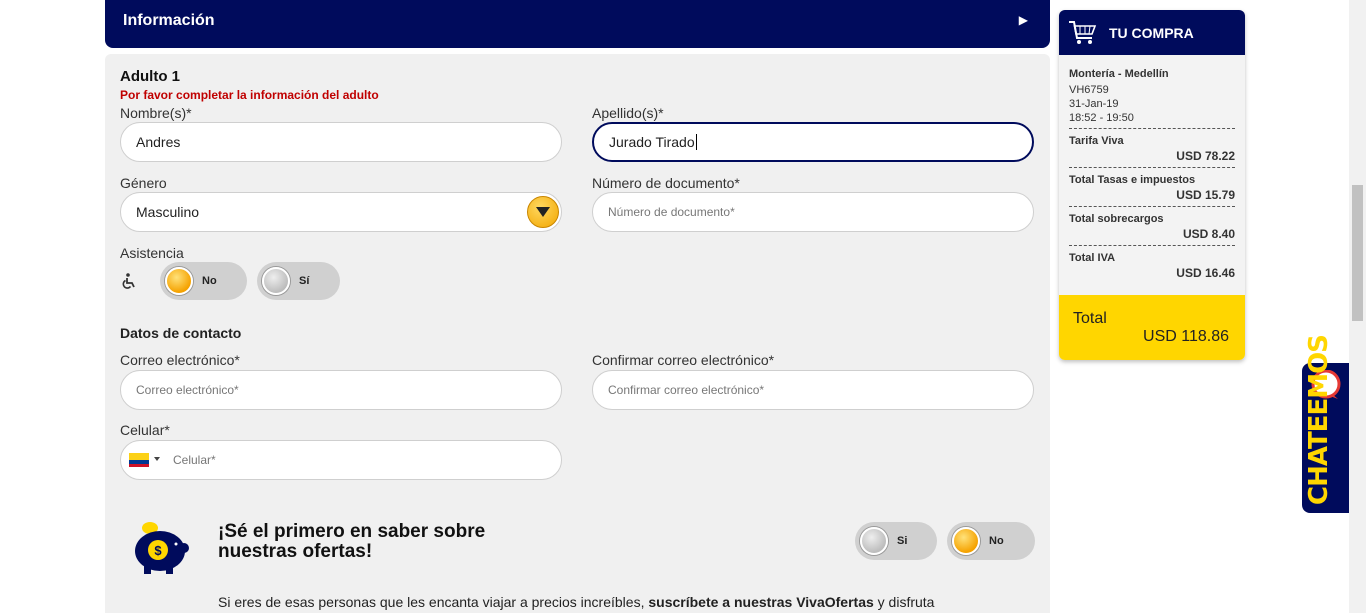  Describe the element at coordinates (139, 460) in the screenshot. I see `colombia-flag-icon` at that location.